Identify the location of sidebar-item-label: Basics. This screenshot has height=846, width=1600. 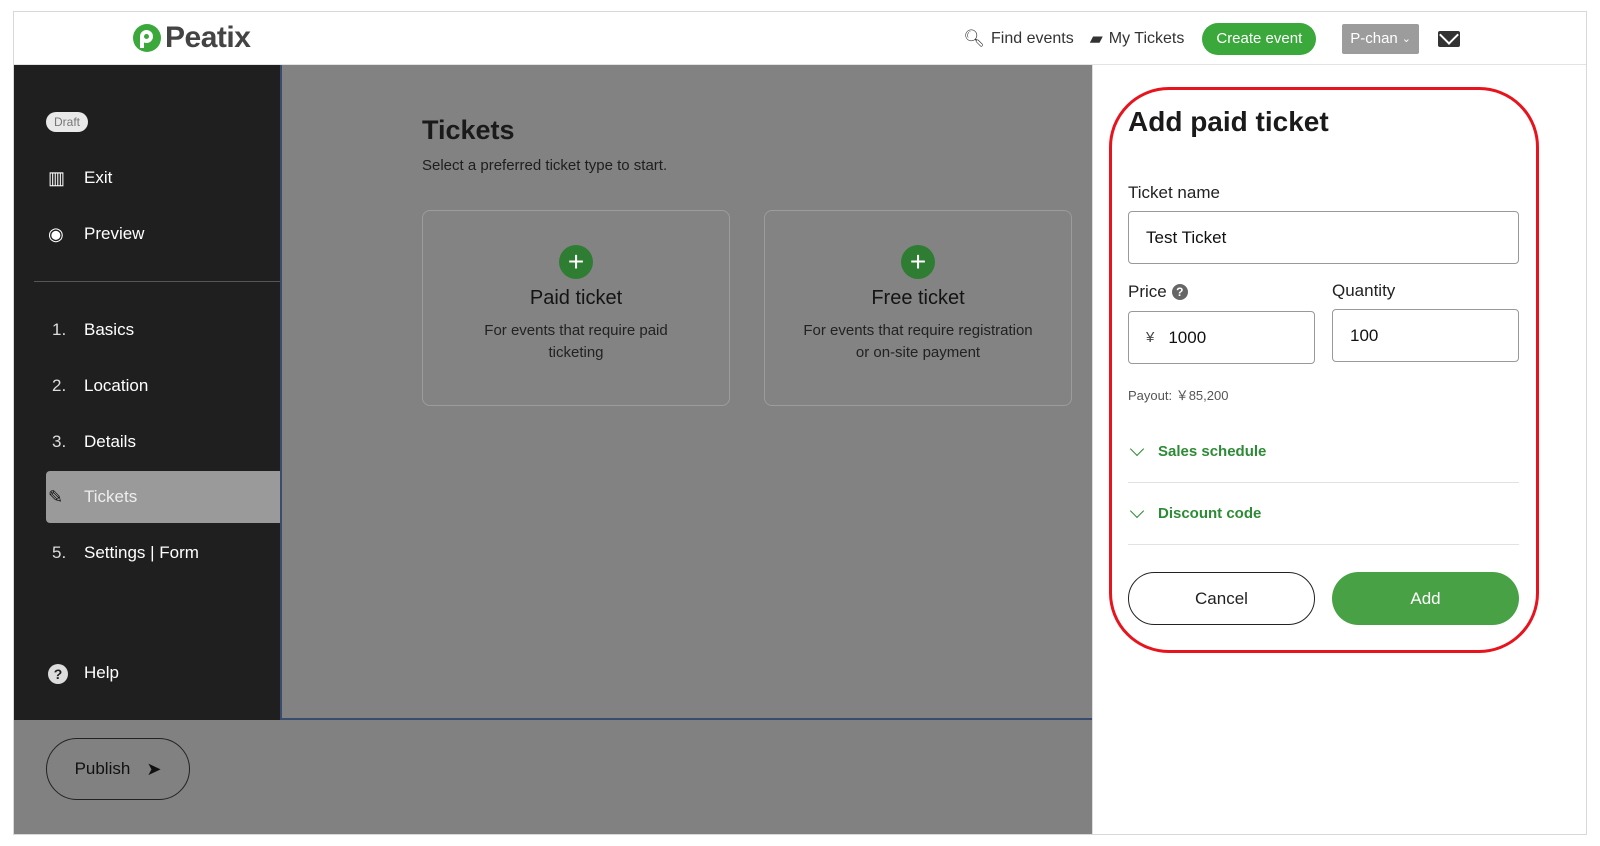
(109, 329).